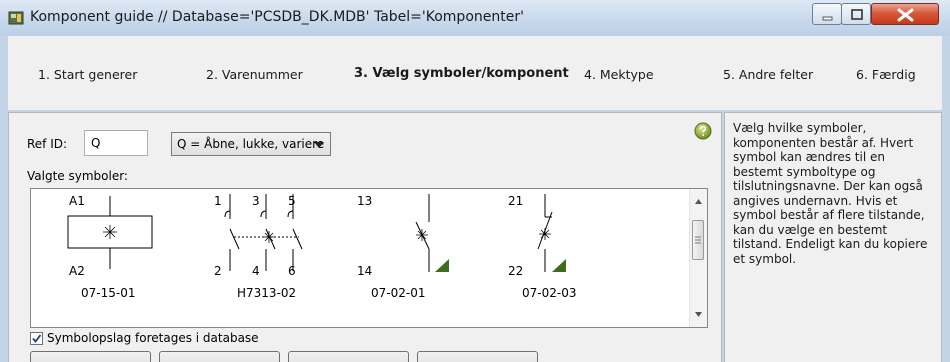  I want to click on pin-label: 6, so click(292, 271).